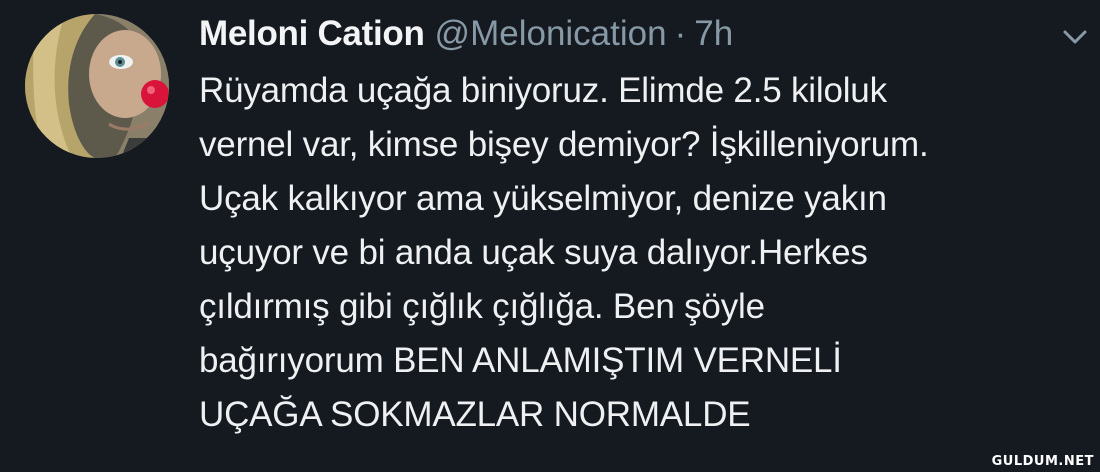 The height and width of the screenshot is (472, 1100). I want to click on display-name: Meloni Cation, so click(312, 34).